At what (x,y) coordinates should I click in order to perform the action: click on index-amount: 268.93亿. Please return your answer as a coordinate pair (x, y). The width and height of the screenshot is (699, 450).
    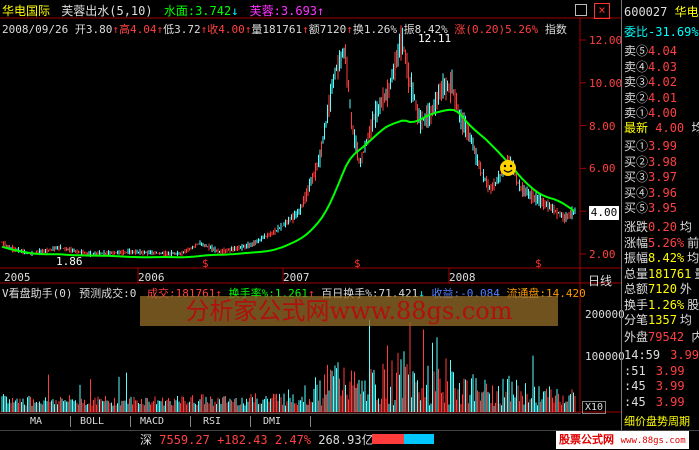
    Looking at the image, I should click on (346, 440).